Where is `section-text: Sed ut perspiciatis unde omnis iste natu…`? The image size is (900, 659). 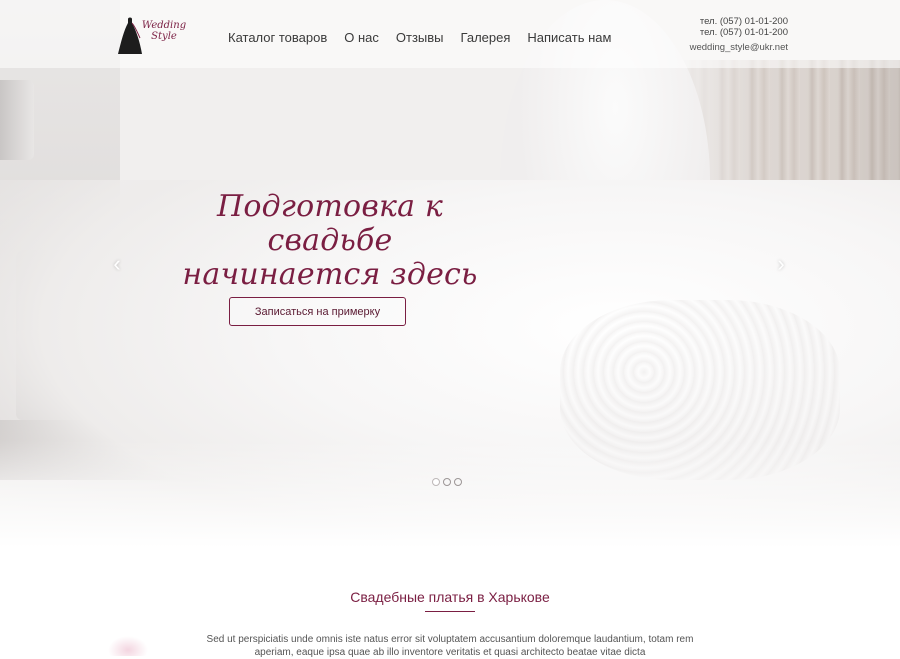 section-text: Sed ut perspiciatis unde omnis iste natu… is located at coordinates (450, 646).